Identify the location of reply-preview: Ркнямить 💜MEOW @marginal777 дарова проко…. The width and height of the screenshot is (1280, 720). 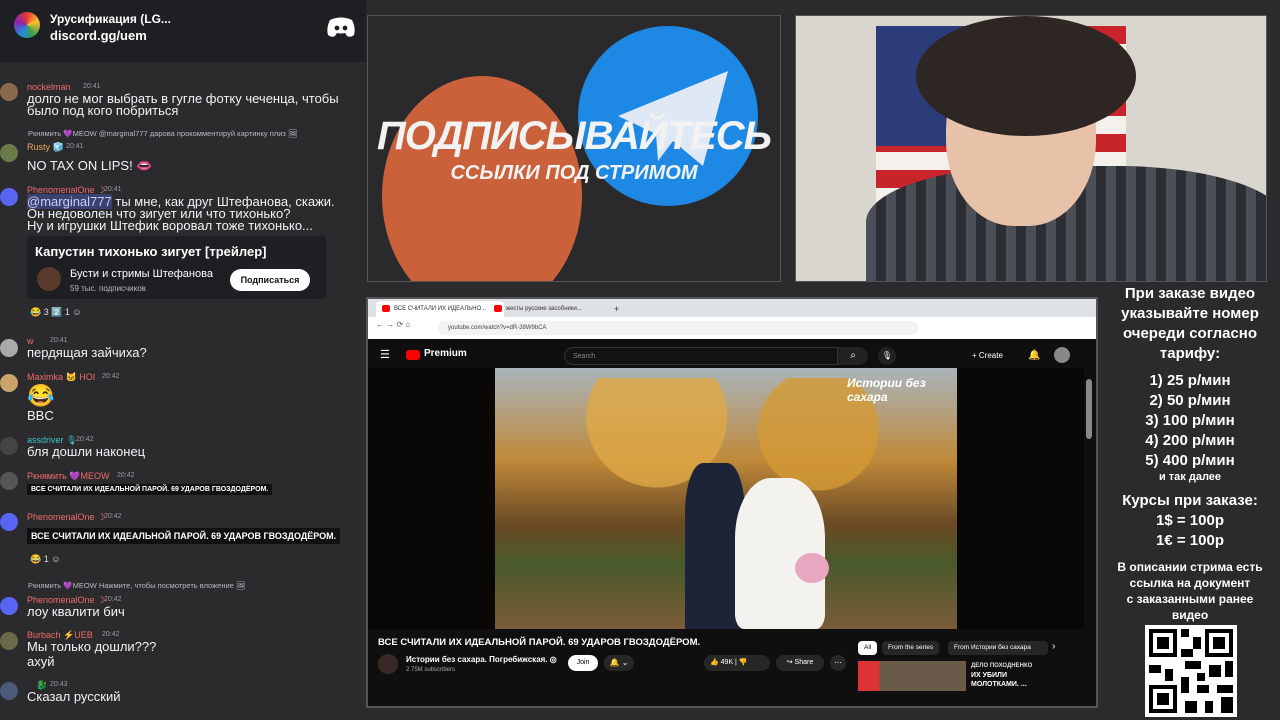
(162, 133).